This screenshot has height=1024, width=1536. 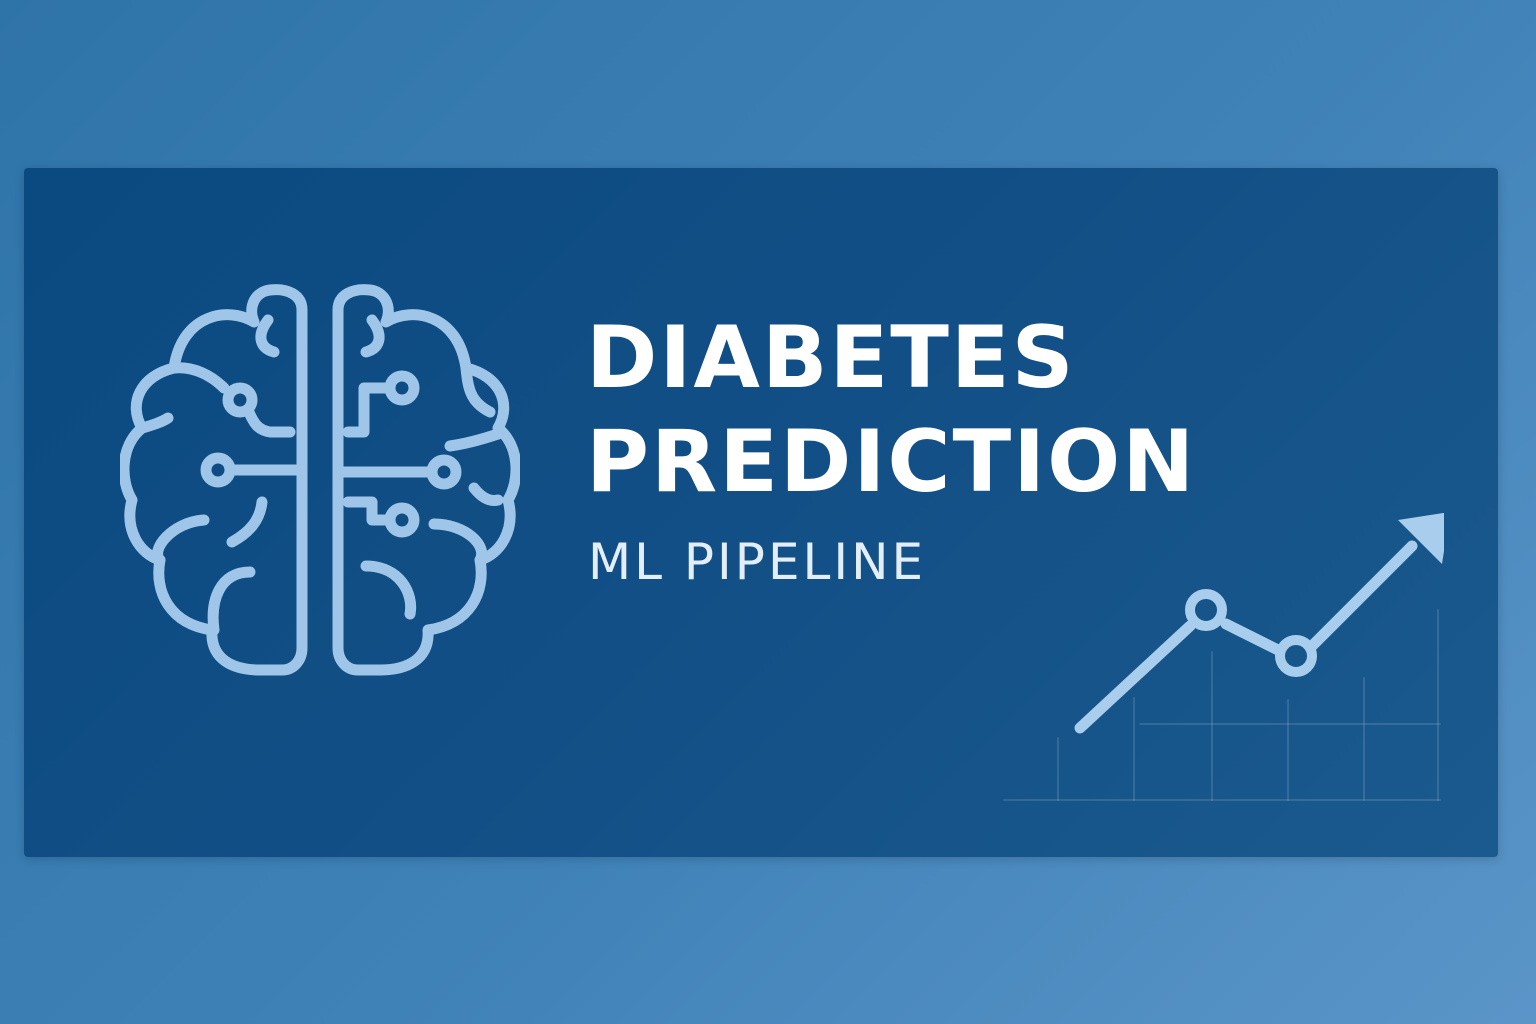 What do you see at coordinates (1246, 637) in the screenshot?
I see `trend-line` at bounding box center [1246, 637].